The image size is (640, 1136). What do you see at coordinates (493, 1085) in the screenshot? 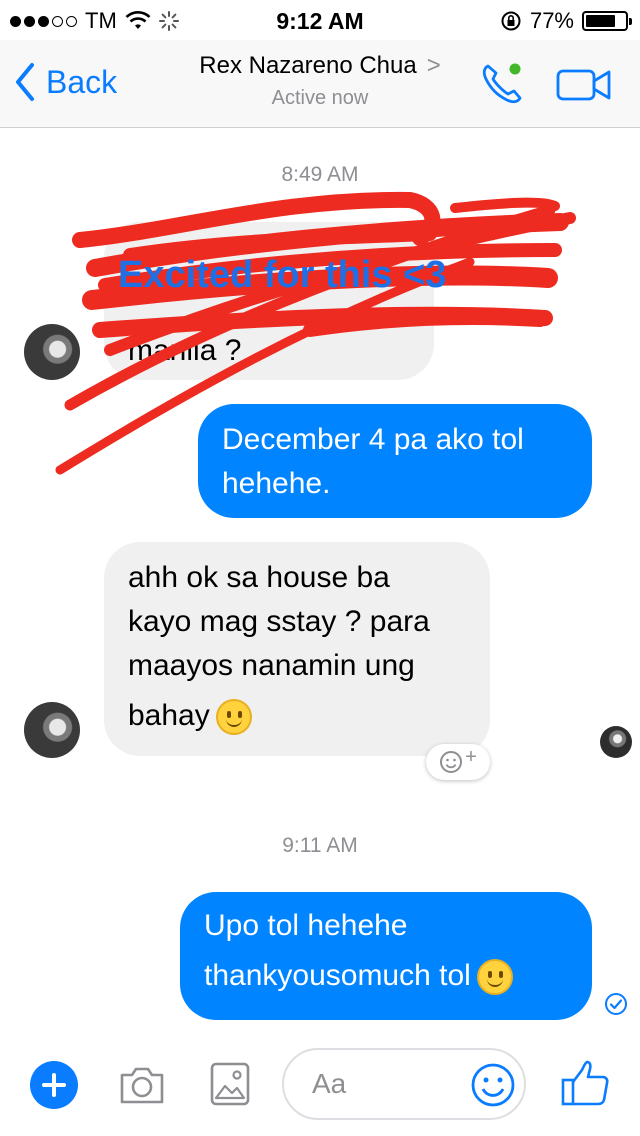
I see `emoji-picker-icon` at bounding box center [493, 1085].